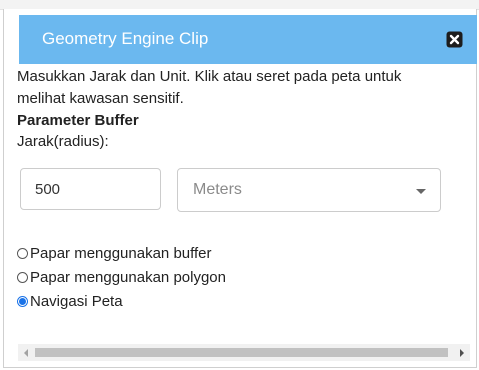 This screenshot has height=370, width=479. I want to click on section-heading: Parameter Buffer, so click(78, 120).